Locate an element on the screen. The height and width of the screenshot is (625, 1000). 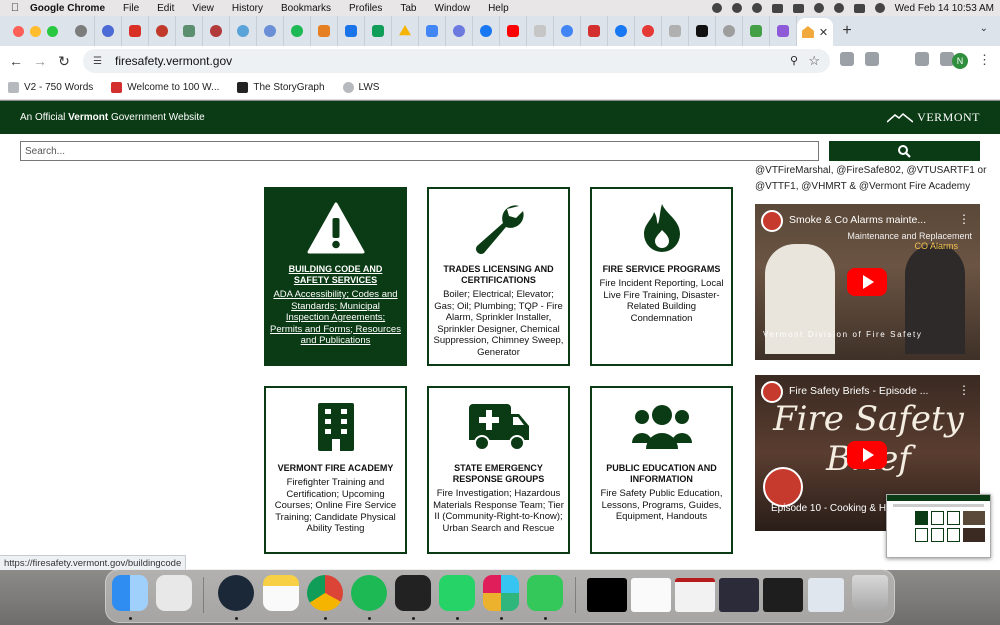
menu-app-name: Google Chrome is located at coordinates (67, 8).